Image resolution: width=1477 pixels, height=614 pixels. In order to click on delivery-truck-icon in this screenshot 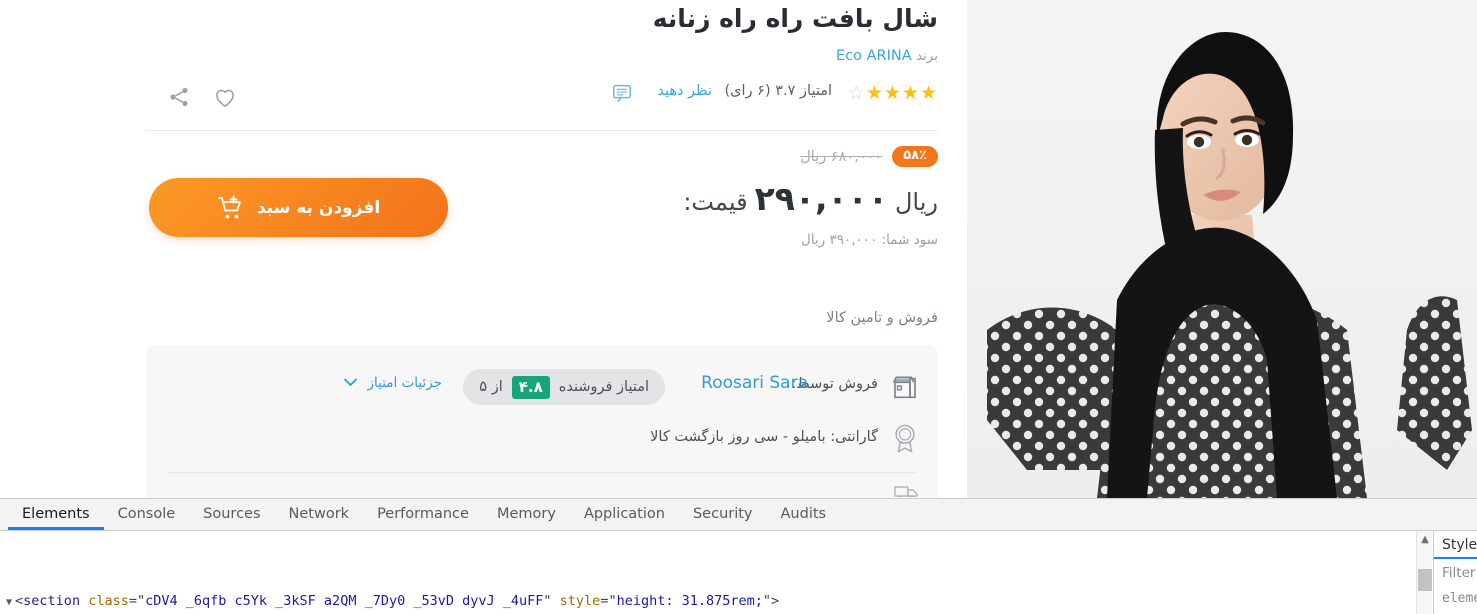, I will do `click(907, 490)`.